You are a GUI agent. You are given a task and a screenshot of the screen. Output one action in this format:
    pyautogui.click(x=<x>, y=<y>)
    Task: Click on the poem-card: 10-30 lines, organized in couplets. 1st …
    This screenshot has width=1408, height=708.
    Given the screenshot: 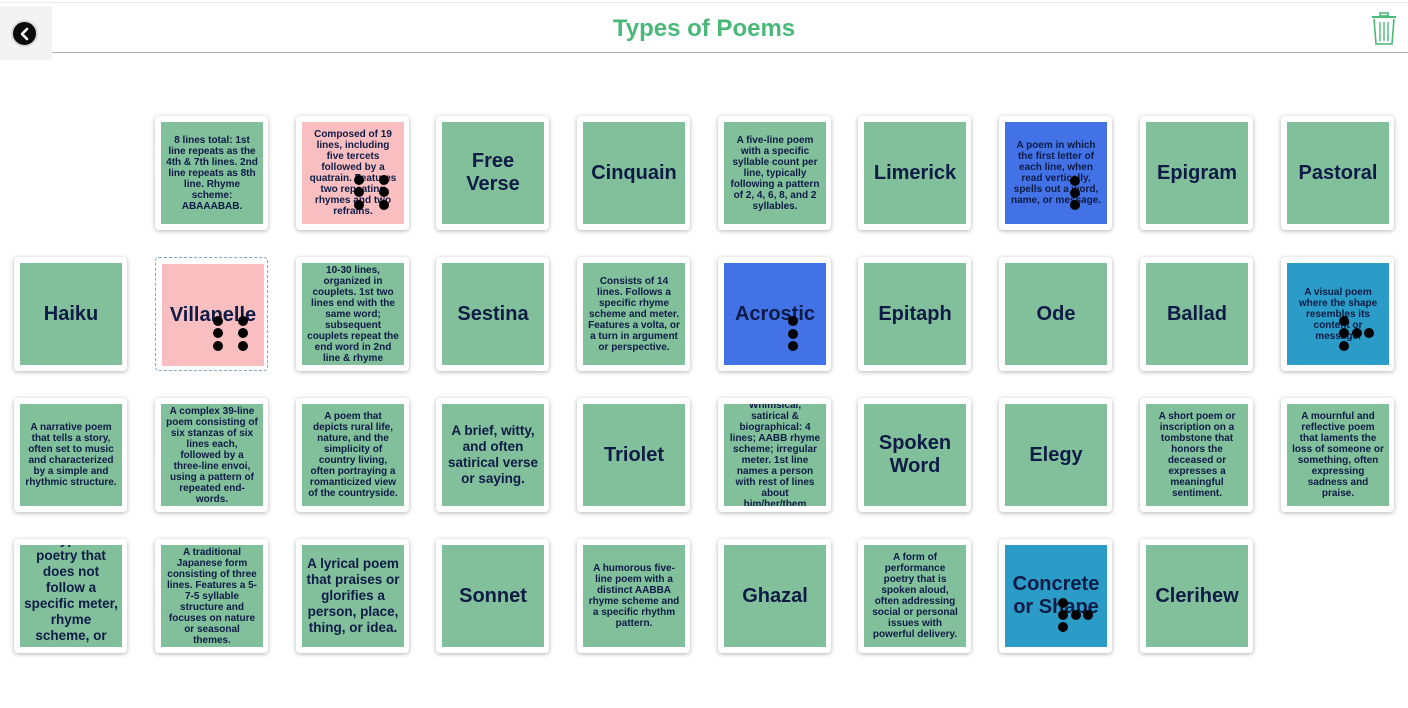 What is the action you would take?
    pyautogui.click(x=352, y=314)
    